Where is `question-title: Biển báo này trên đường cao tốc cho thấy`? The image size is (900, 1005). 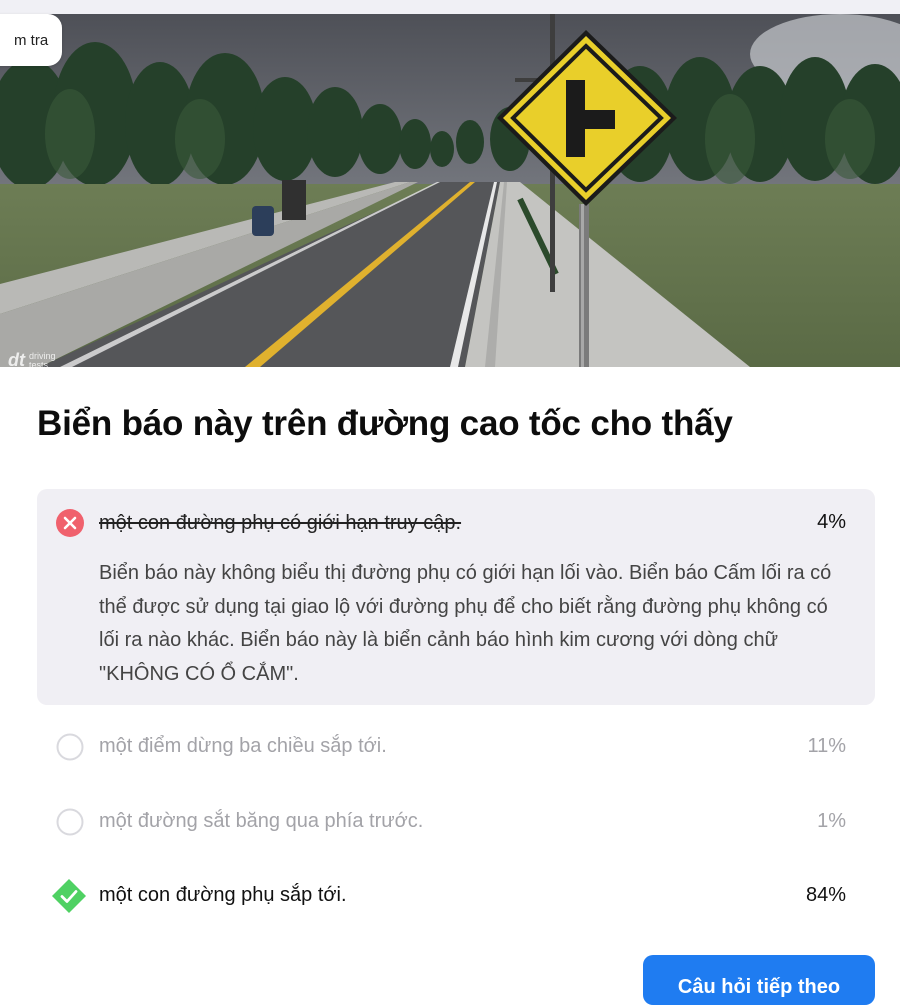 question-title: Biển báo này trên đường cao tốc cho thấy is located at coordinates (385, 423).